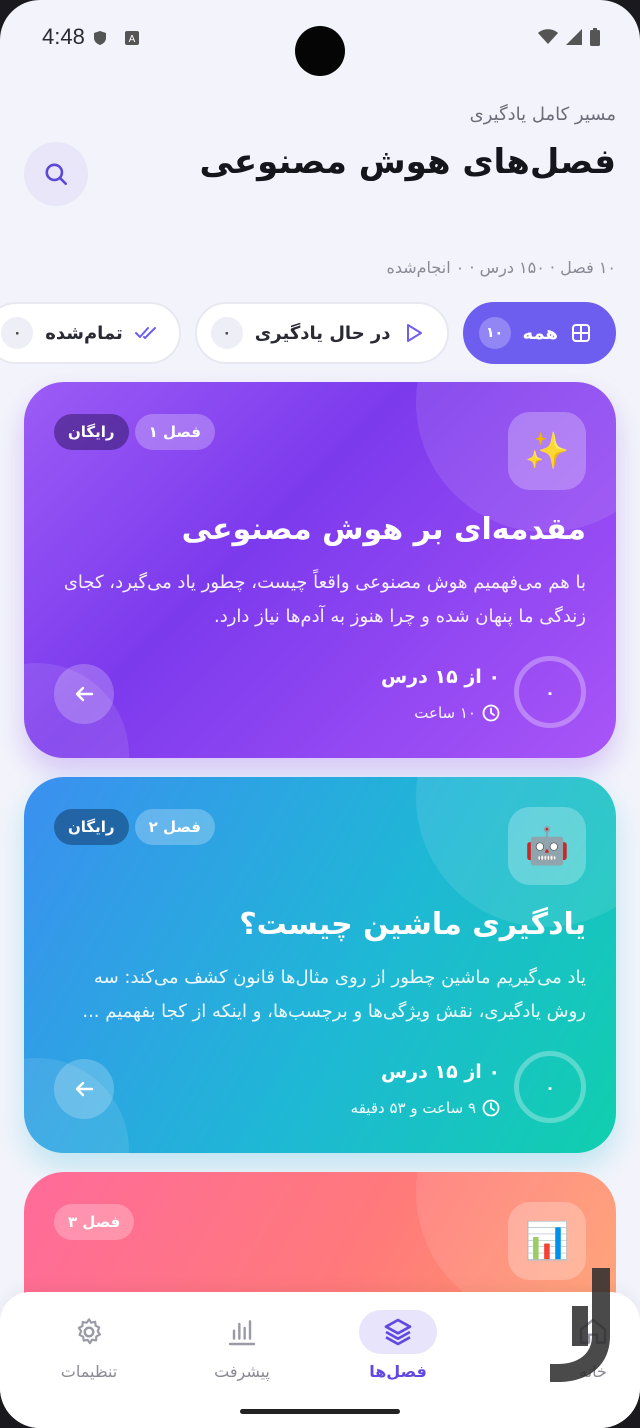 This screenshot has height=1428, width=640. What do you see at coordinates (581, 333) in the screenshot?
I see `grid-icon` at bounding box center [581, 333].